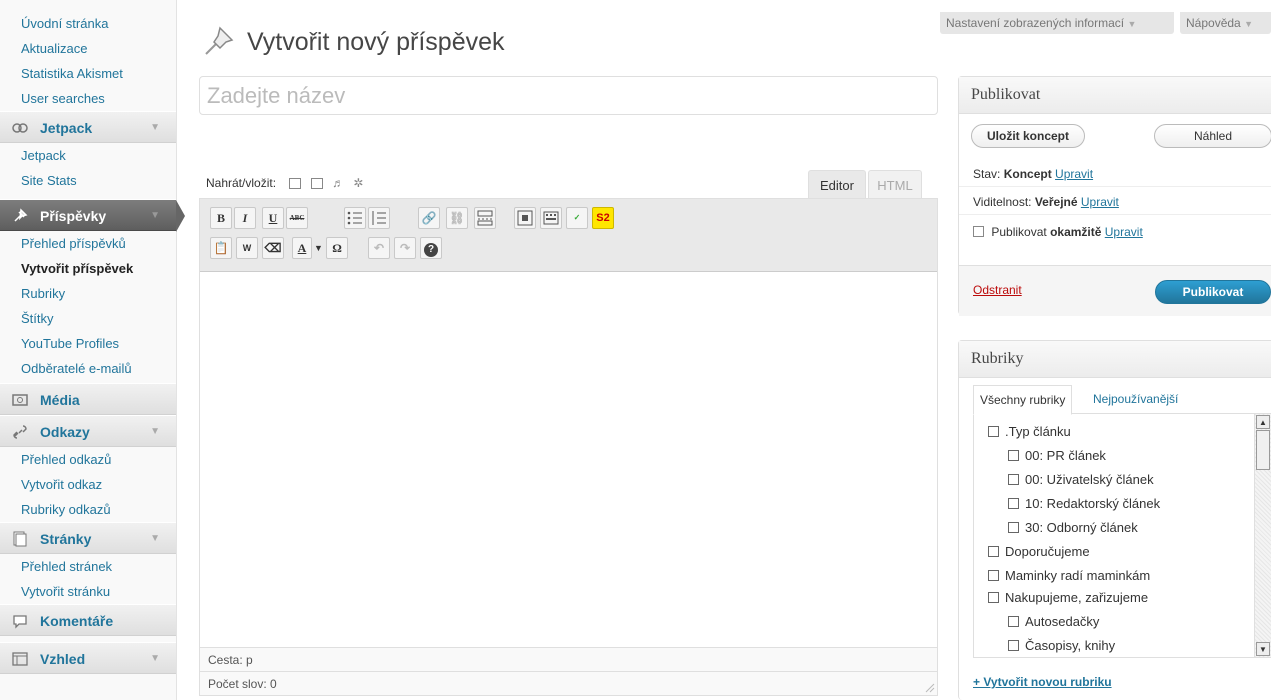  Describe the element at coordinates (485, 218) in the screenshot. I see `more-tag-button` at that location.